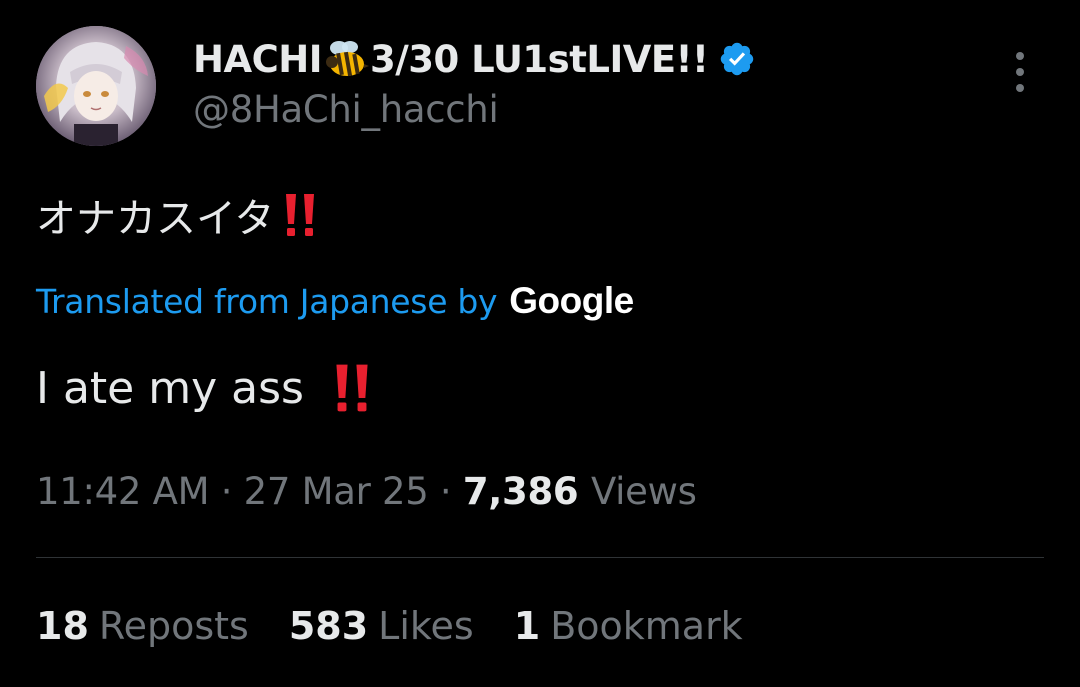 This screenshot has height=687, width=1080. What do you see at coordinates (336, 491) in the screenshot?
I see `tweet-date: 27 Mar 25` at bounding box center [336, 491].